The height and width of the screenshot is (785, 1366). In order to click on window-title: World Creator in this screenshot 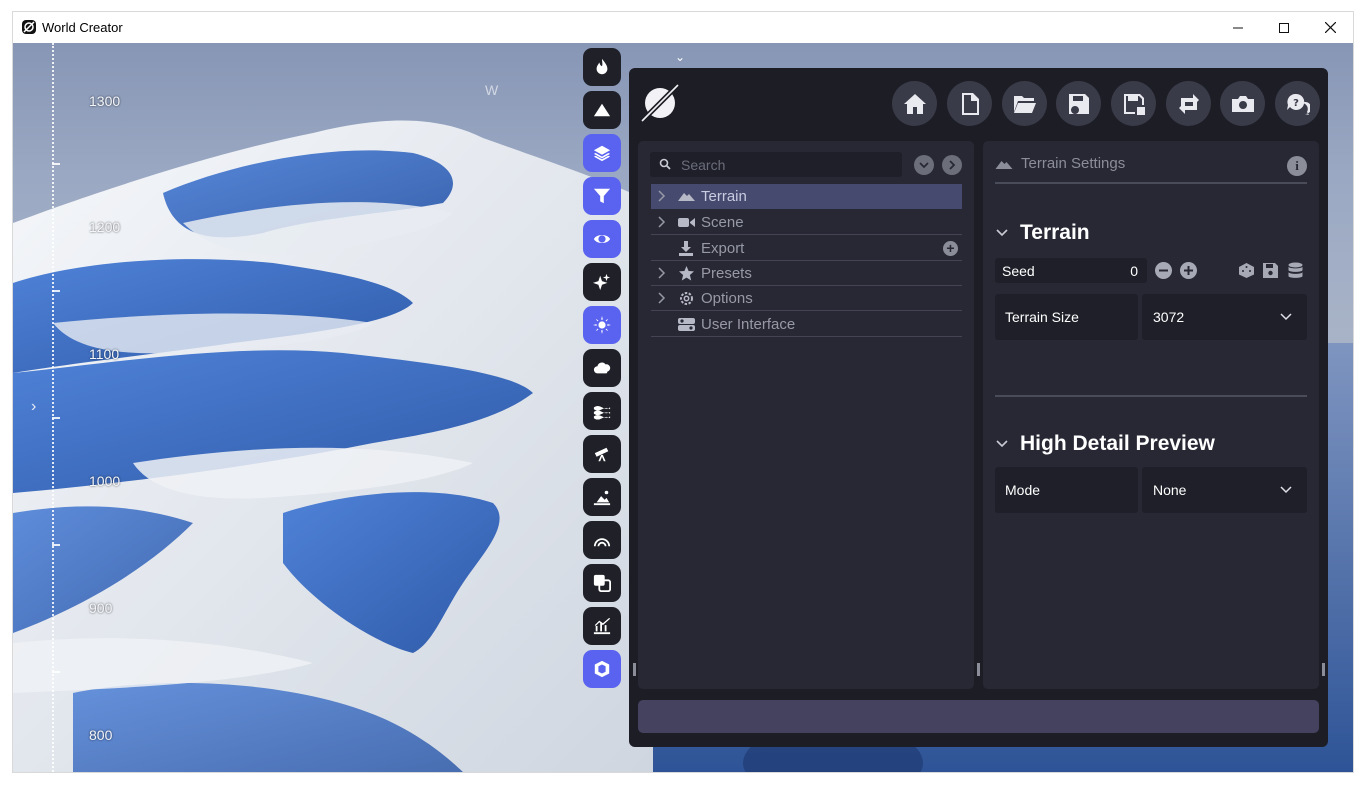, I will do `click(82, 27)`.